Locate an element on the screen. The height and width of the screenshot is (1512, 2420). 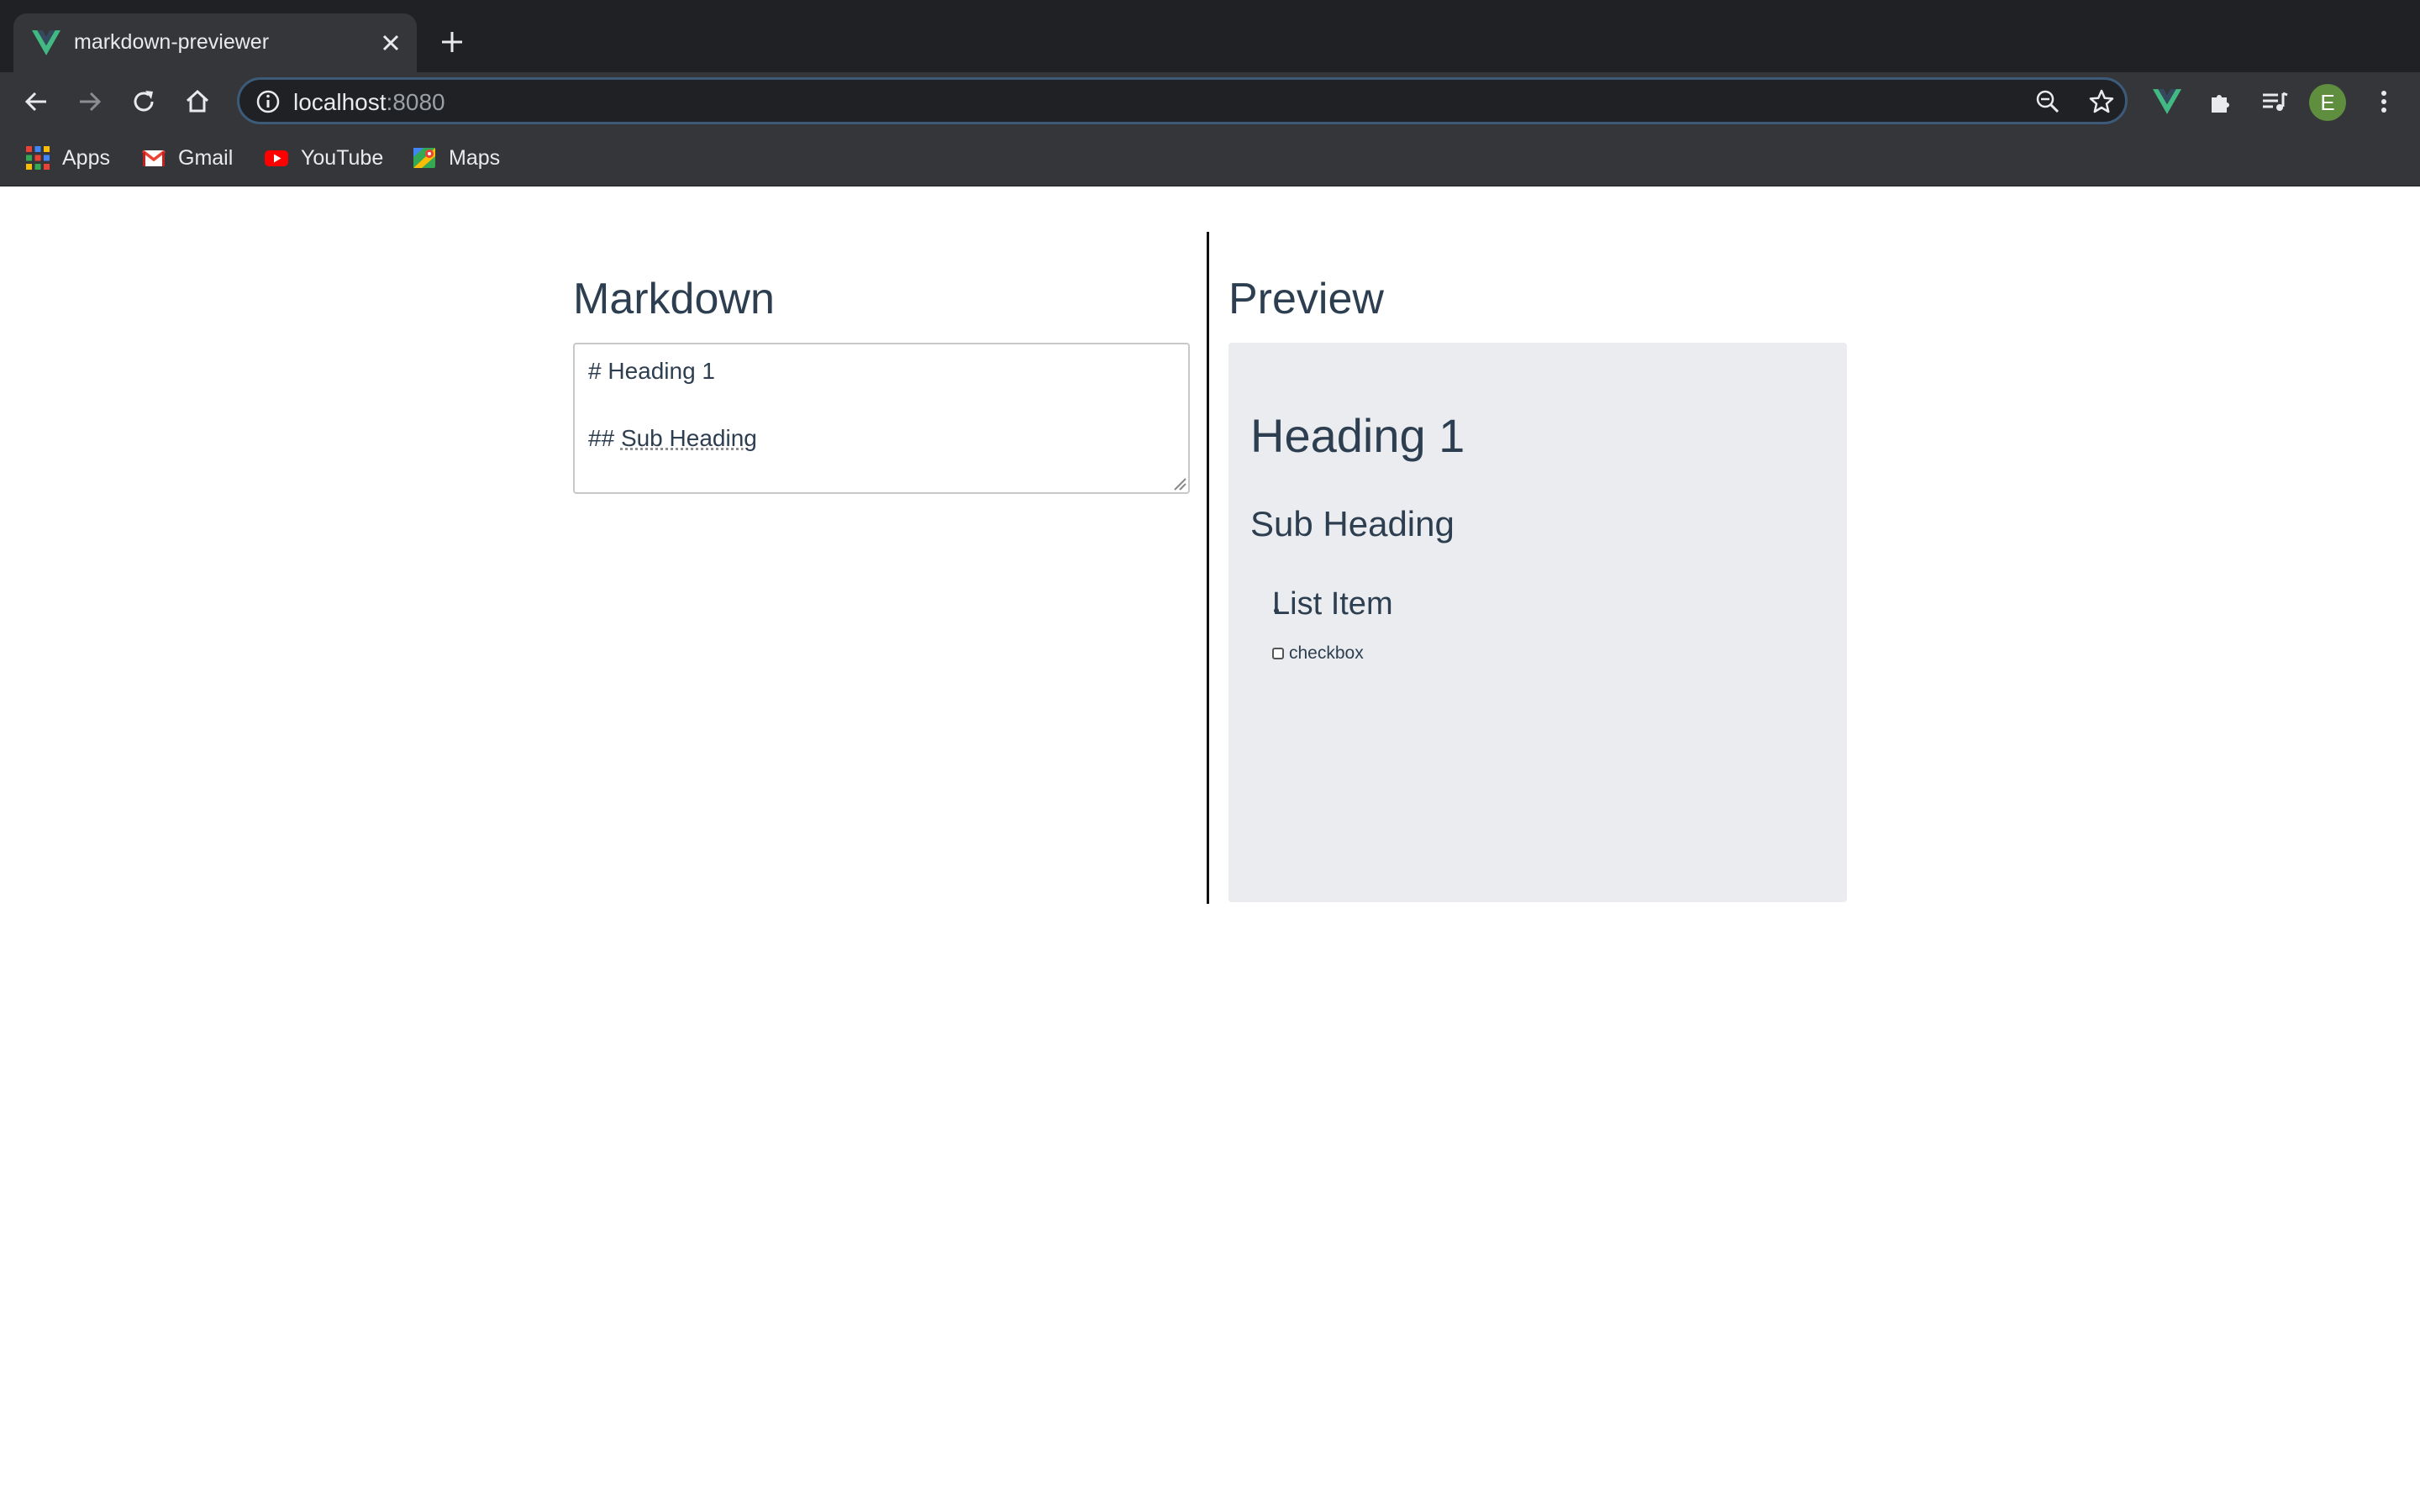
vue-extension-icon is located at coordinates (2167, 101).